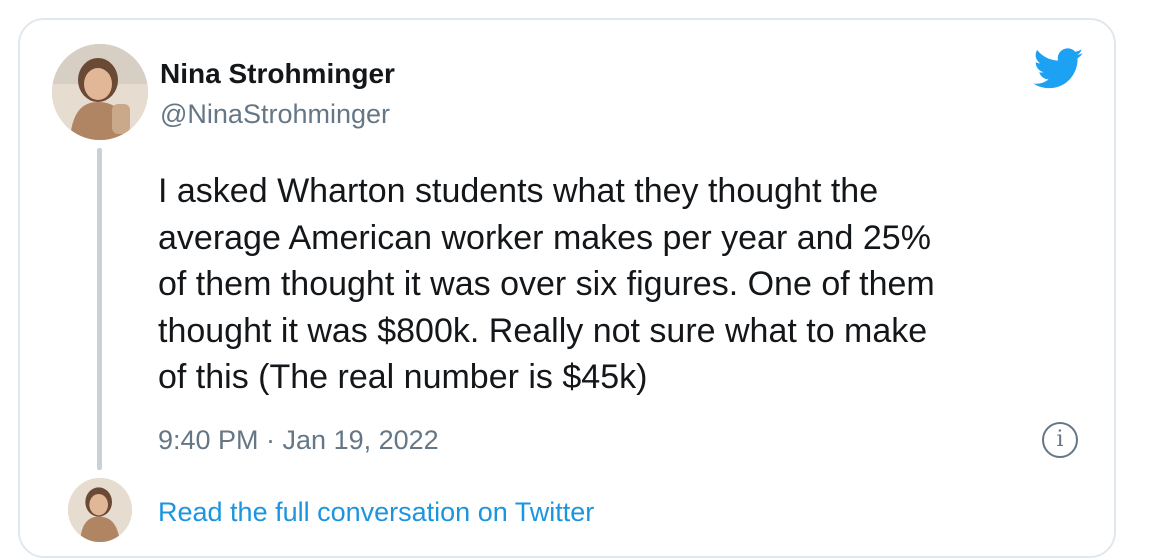  What do you see at coordinates (376, 512) in the screenshot?
I see `read-full-conversation-link: Read the full conversation on Twitter` at bounding box center [376, 512].